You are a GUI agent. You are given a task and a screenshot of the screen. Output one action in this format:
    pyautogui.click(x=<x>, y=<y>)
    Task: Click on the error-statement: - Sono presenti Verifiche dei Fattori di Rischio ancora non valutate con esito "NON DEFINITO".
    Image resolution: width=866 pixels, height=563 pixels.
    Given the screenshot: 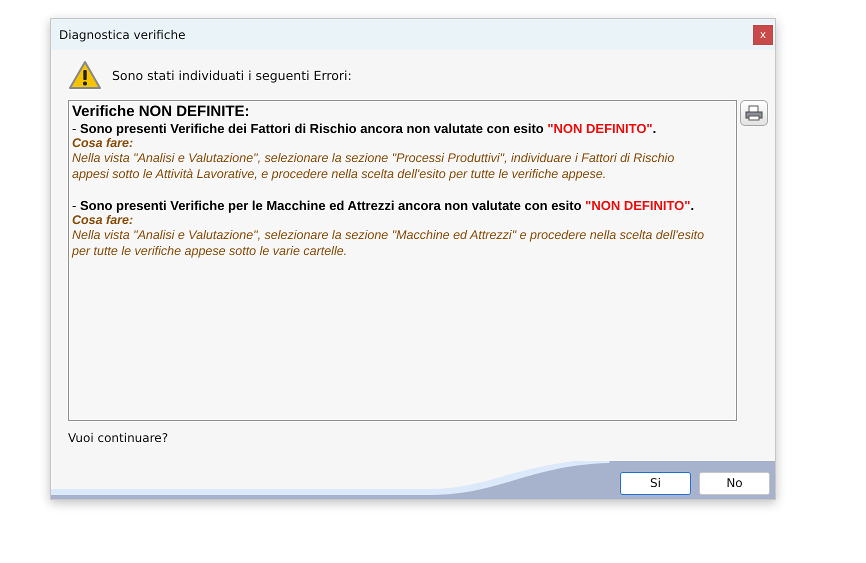 What is the action you would take?
    pyautogui.click(x=365, y=128)
    